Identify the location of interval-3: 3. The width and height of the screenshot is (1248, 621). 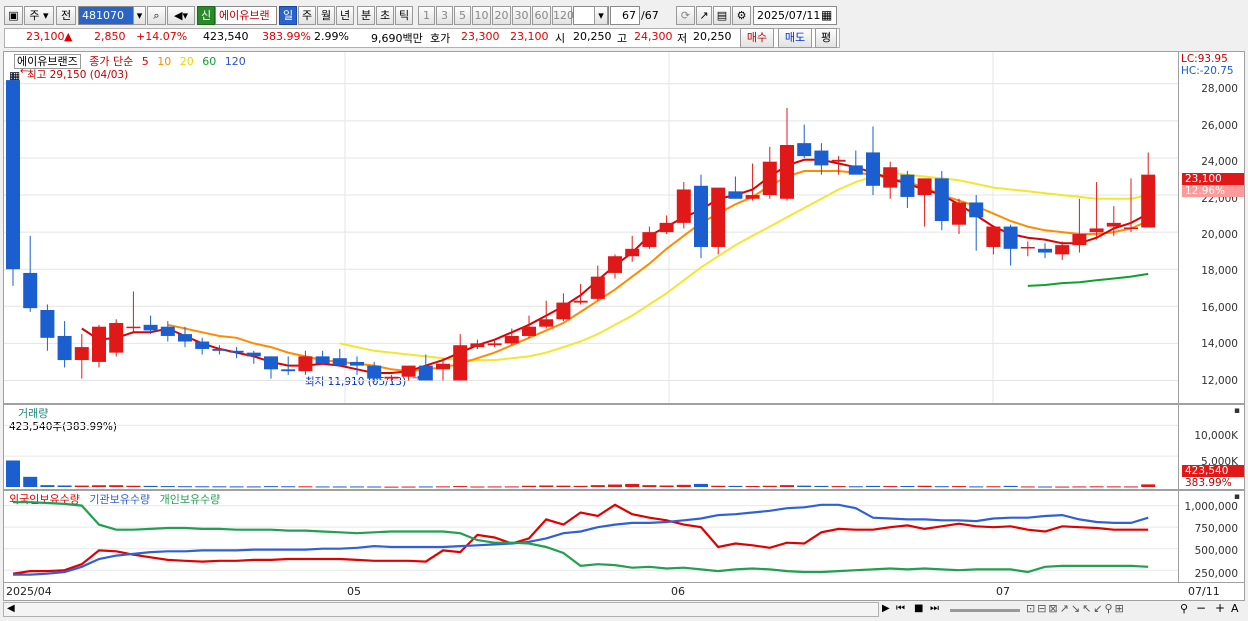
(444, 15).